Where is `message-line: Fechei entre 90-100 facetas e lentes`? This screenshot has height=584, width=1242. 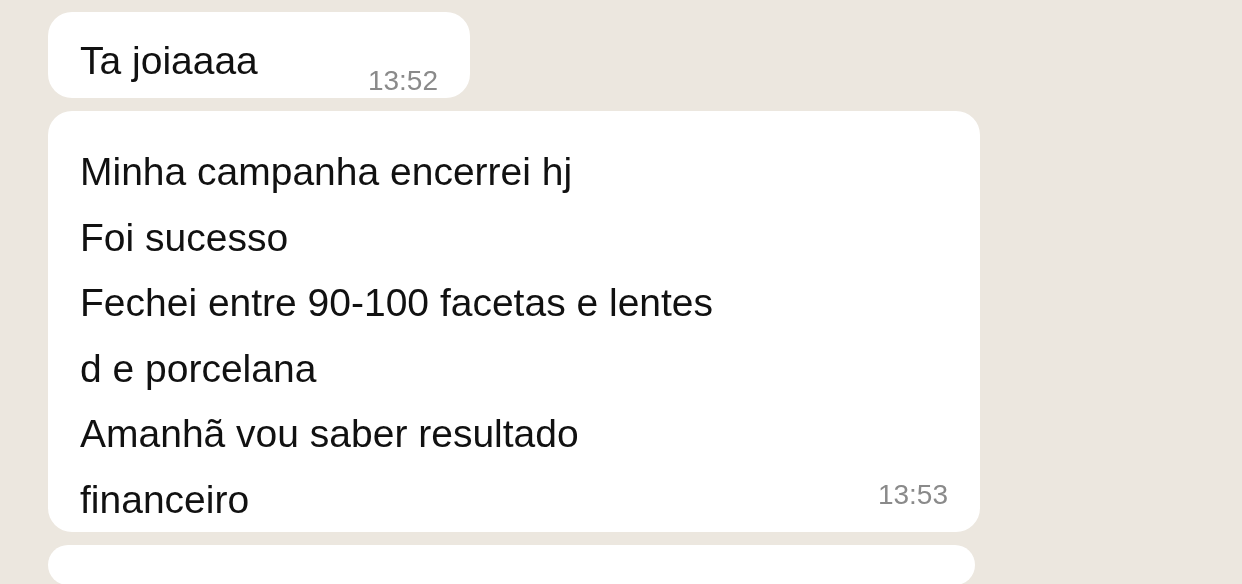 message-line: Fechei entre 90-100 facetas e lentes is located at coordinates (397, 303).